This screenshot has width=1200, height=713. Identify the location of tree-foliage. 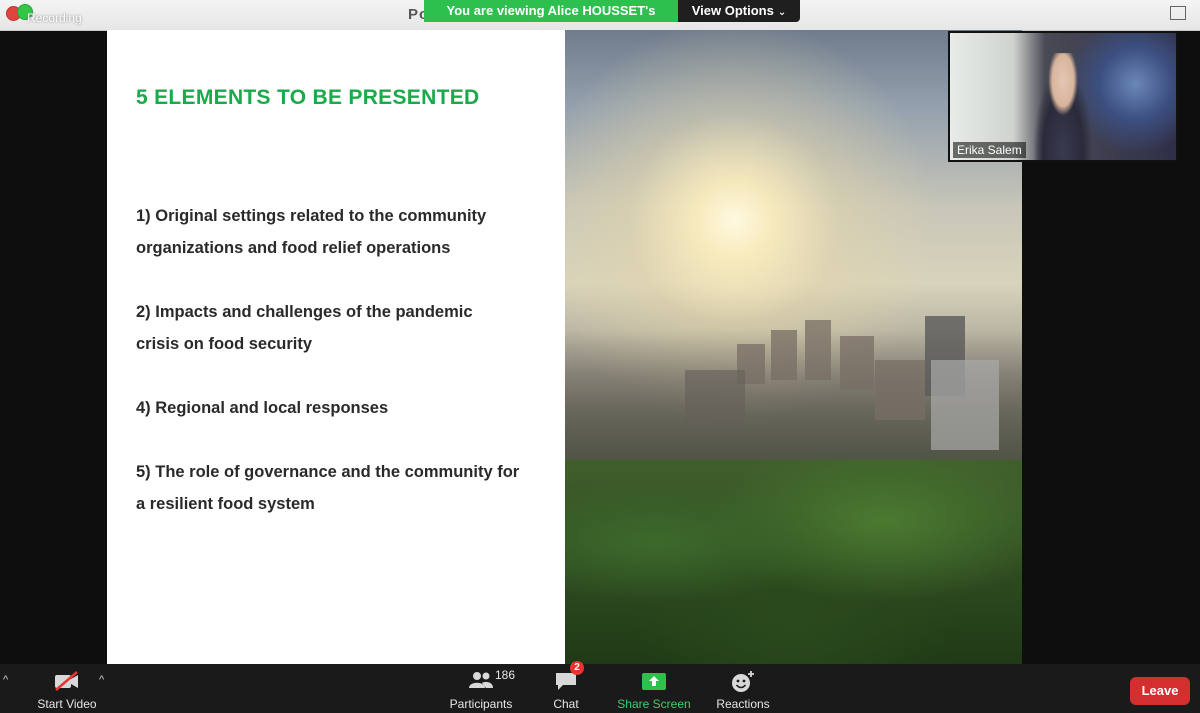
(793, 562).